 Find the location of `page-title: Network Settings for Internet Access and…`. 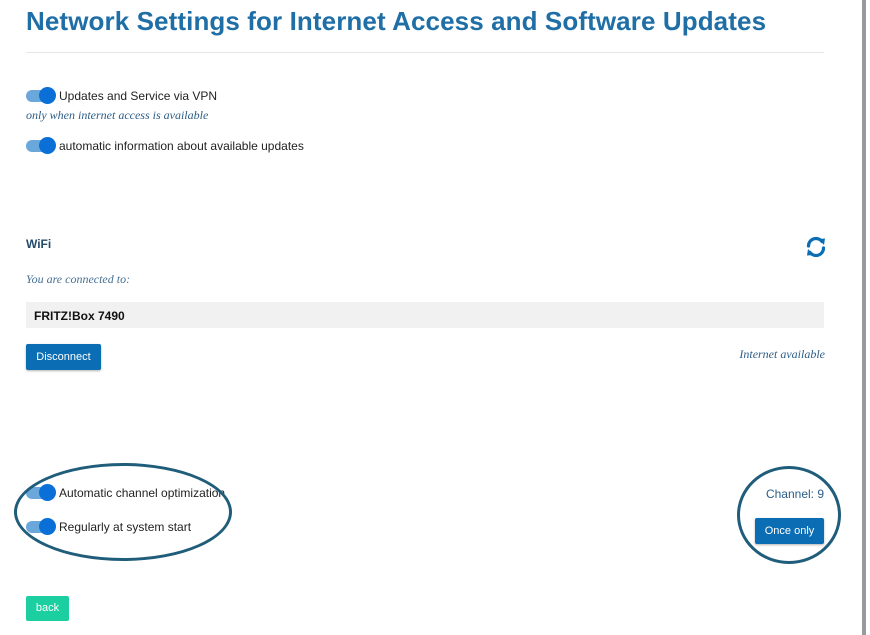

page-title: Network Settings for Internet Access and… is located at coordinates (396, 21).